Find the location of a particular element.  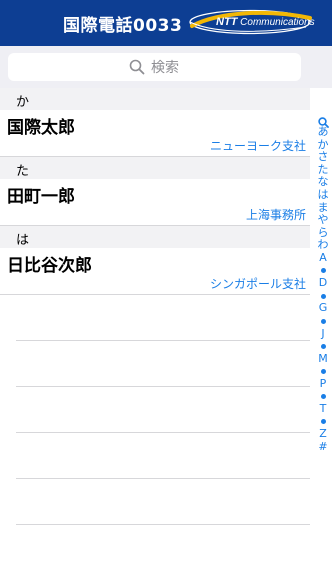

index-item: や is located at coordinates (322, 220).